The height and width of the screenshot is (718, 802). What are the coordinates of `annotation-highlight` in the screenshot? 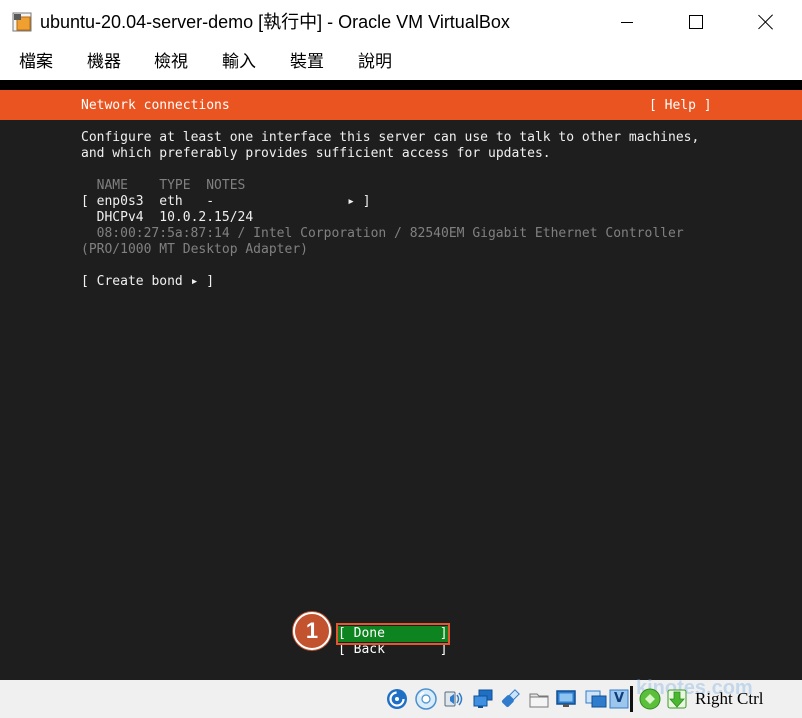 It's located at (393, 634).